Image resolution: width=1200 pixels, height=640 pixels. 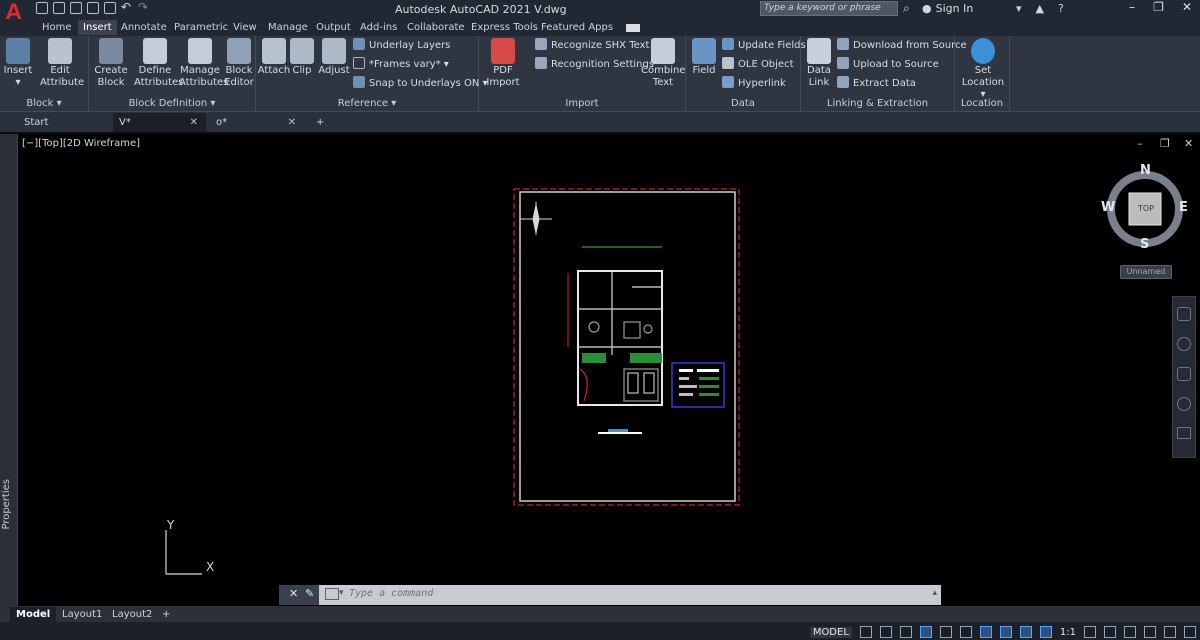 I want to click on isodraft-icon, so click(x=945, y=632).